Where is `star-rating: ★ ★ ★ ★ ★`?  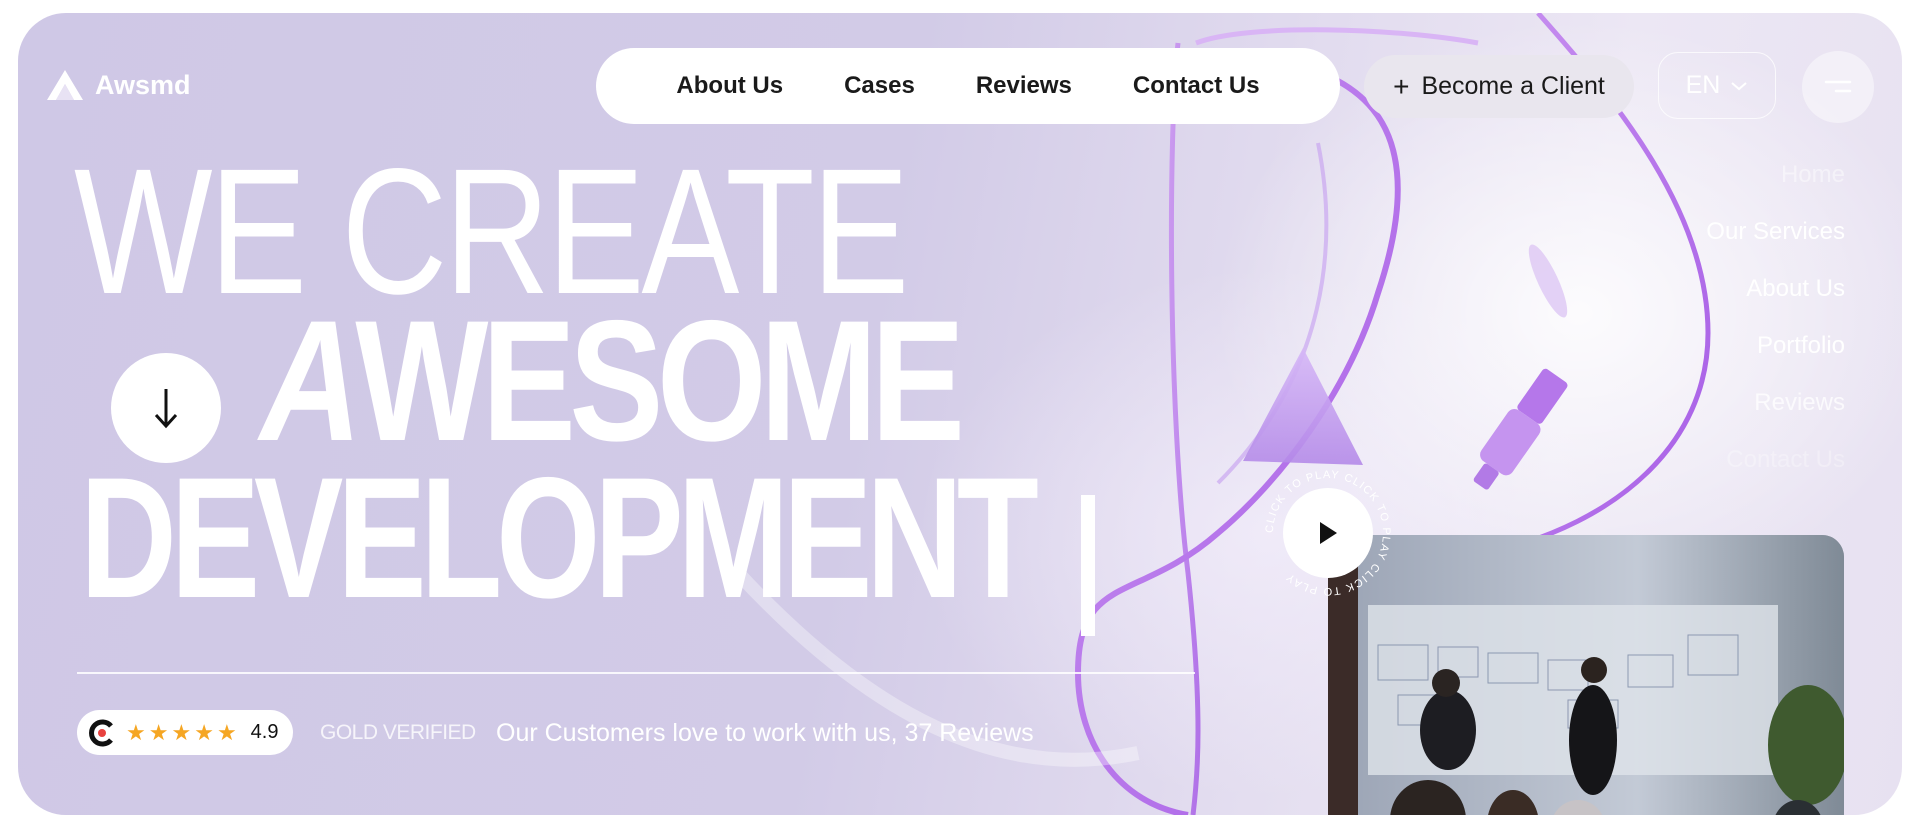
star-rating: ★ ★ ★ ★ ★ is located at coordinates (181, 732).